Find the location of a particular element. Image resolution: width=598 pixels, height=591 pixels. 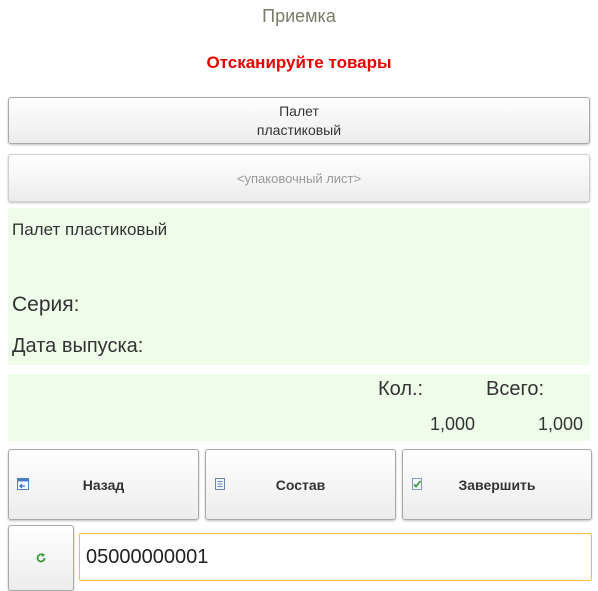

back-button: Назад is located at coordinates (103, 484).